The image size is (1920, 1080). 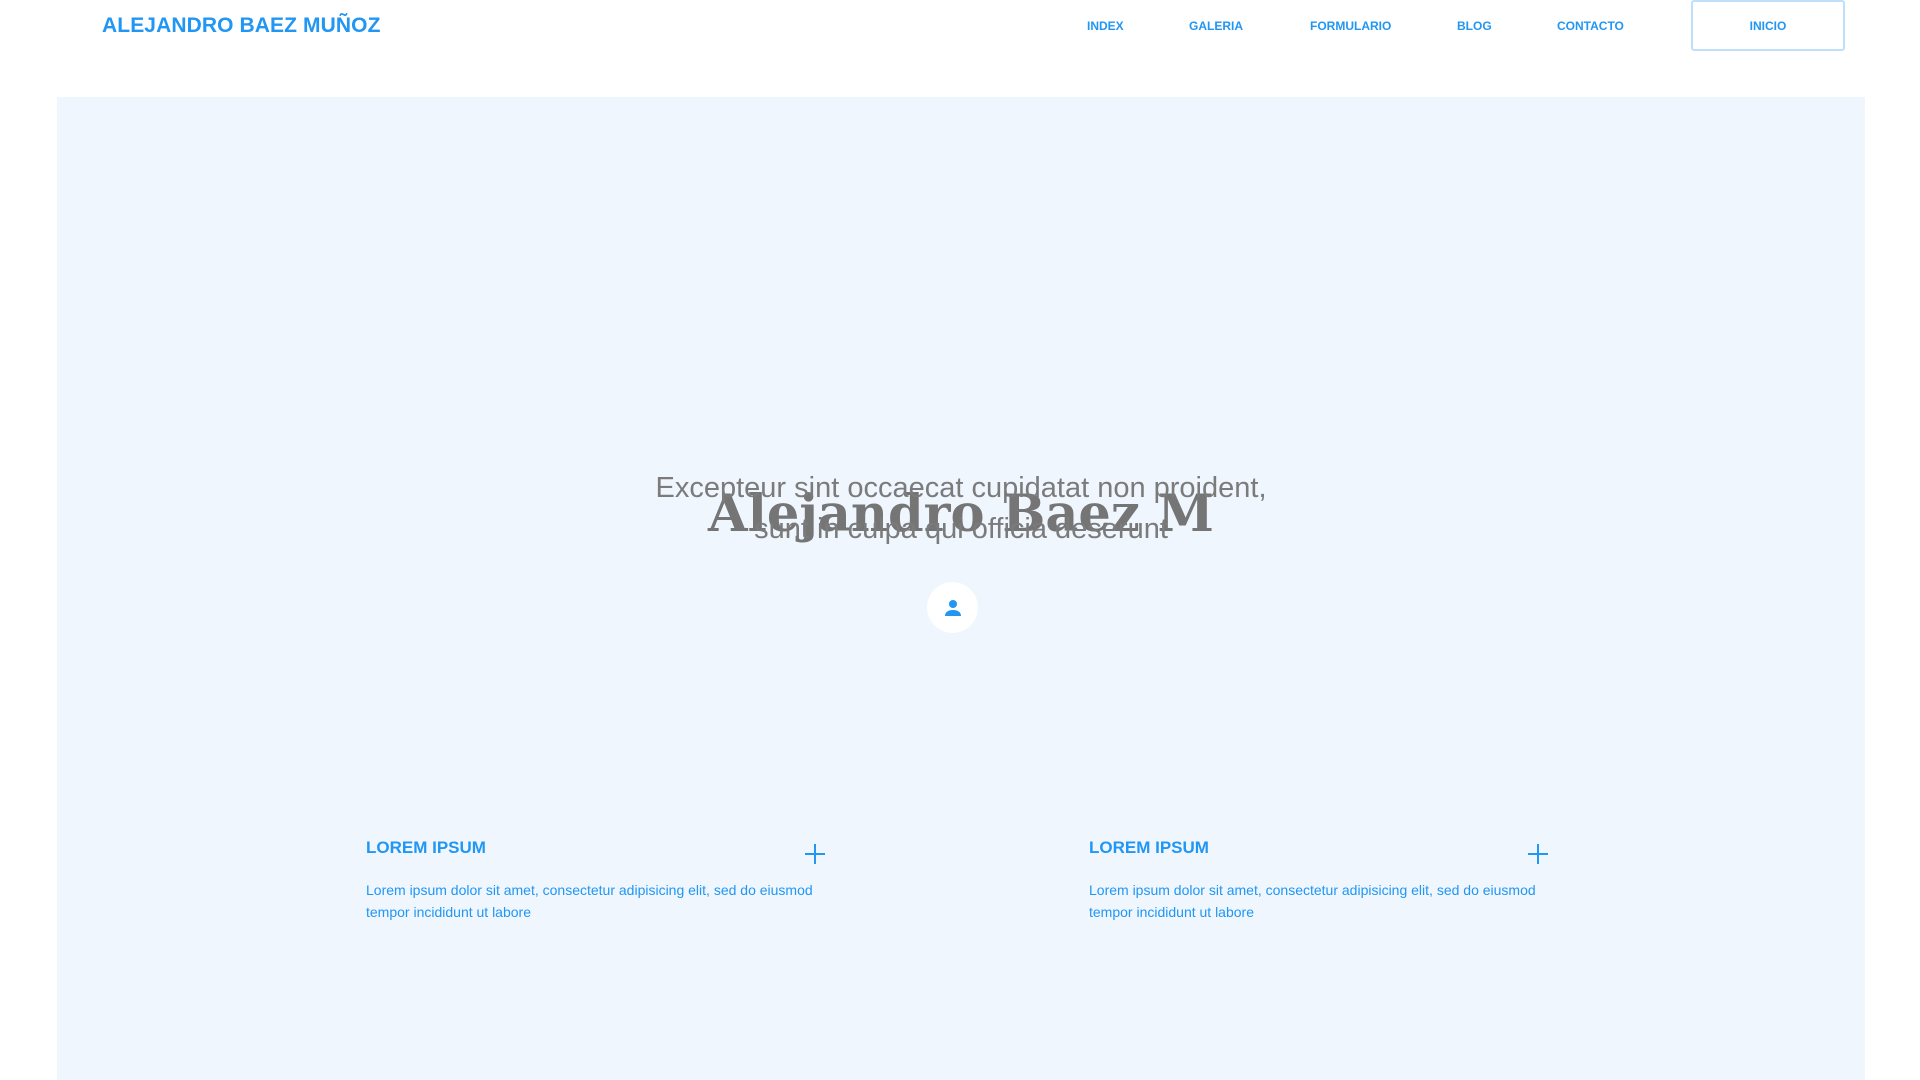 What do you see at coordinates (1105, 26) in the screenshot?
I see `nav-item-index: INDEX` at bounding box center [1105, 26].